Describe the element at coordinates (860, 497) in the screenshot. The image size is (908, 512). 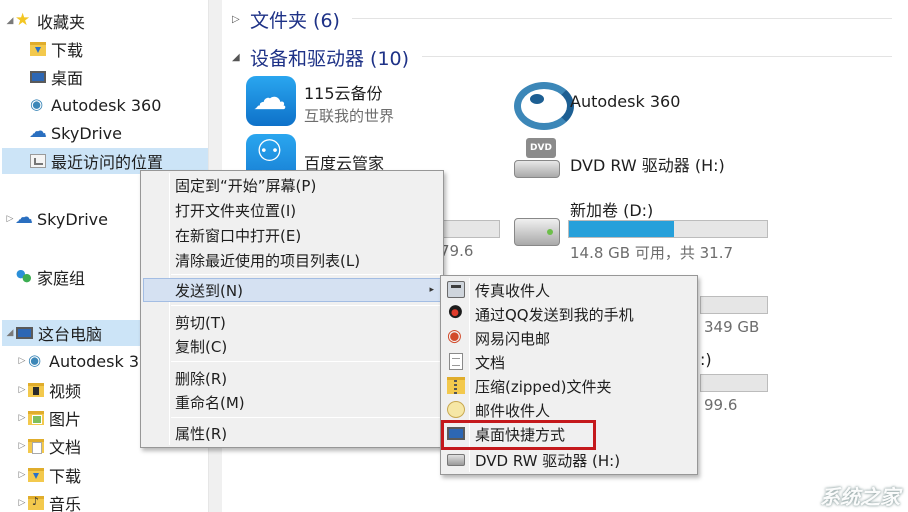
I see `watermark: 系统之家` at that location.